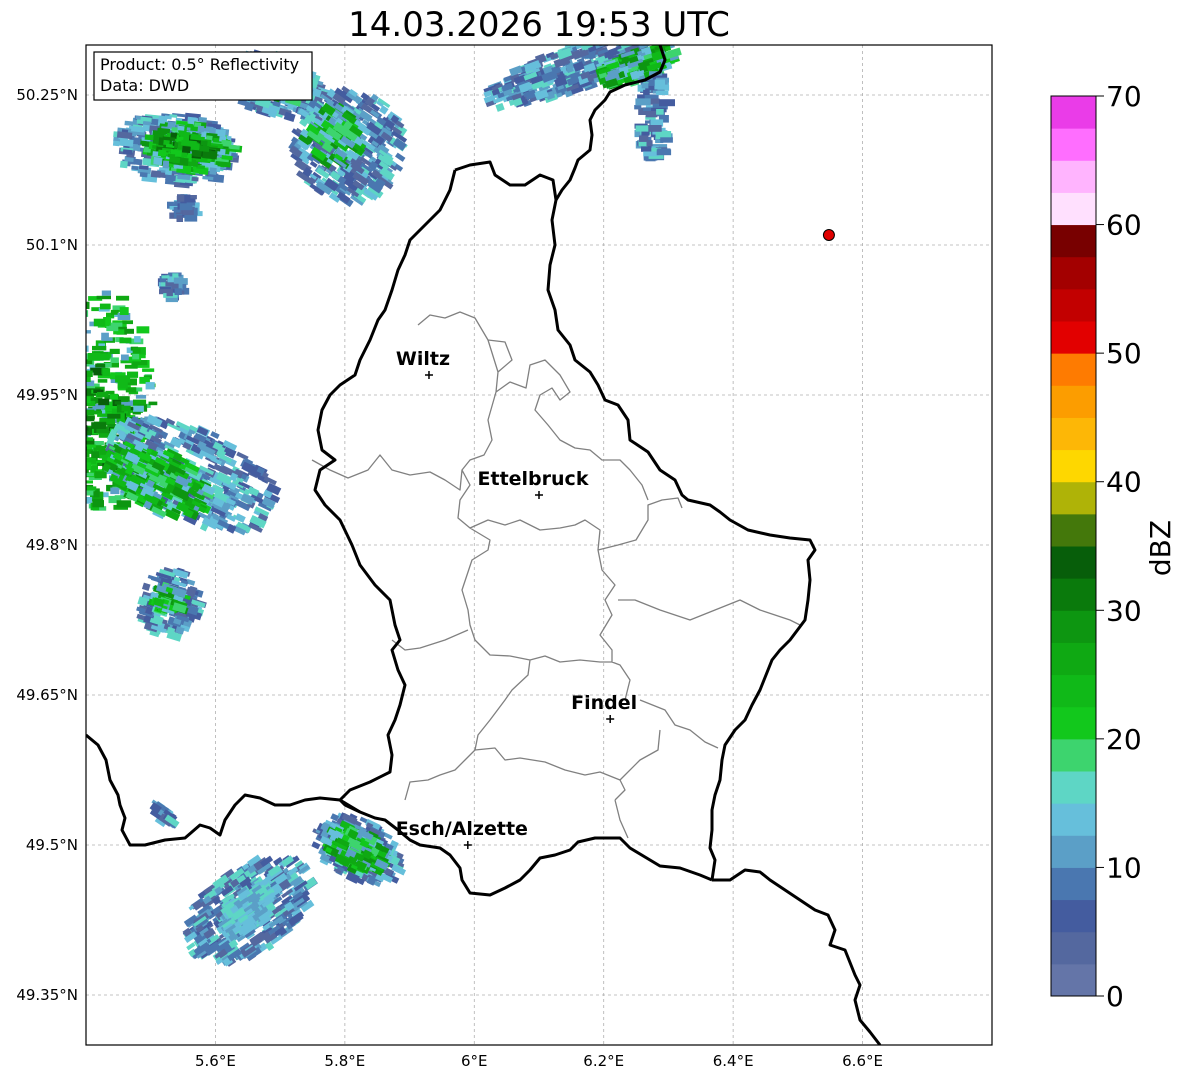  What do you see at coordinates (1124, 482) in the screenshot?
I see `colorbar-tick-label: 40` at bounding box center [1124, 482].